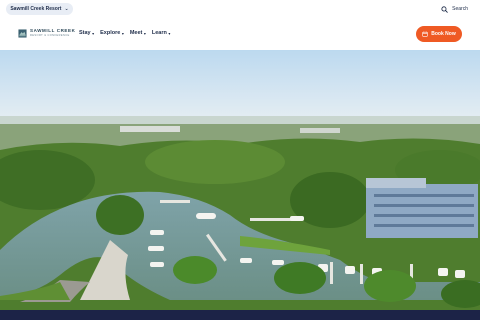  I want to click on resort-switcher-label: Sawmill Creek Resort, so click(36, 9).